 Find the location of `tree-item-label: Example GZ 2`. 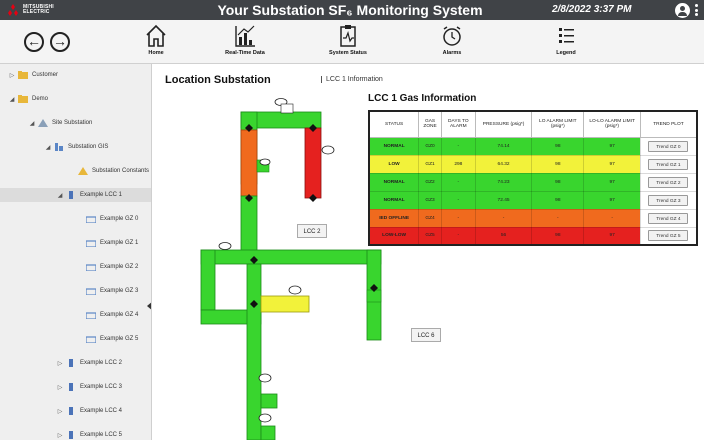

tree-item-label: Example GZ 2 is located at coordinates (119, 267).